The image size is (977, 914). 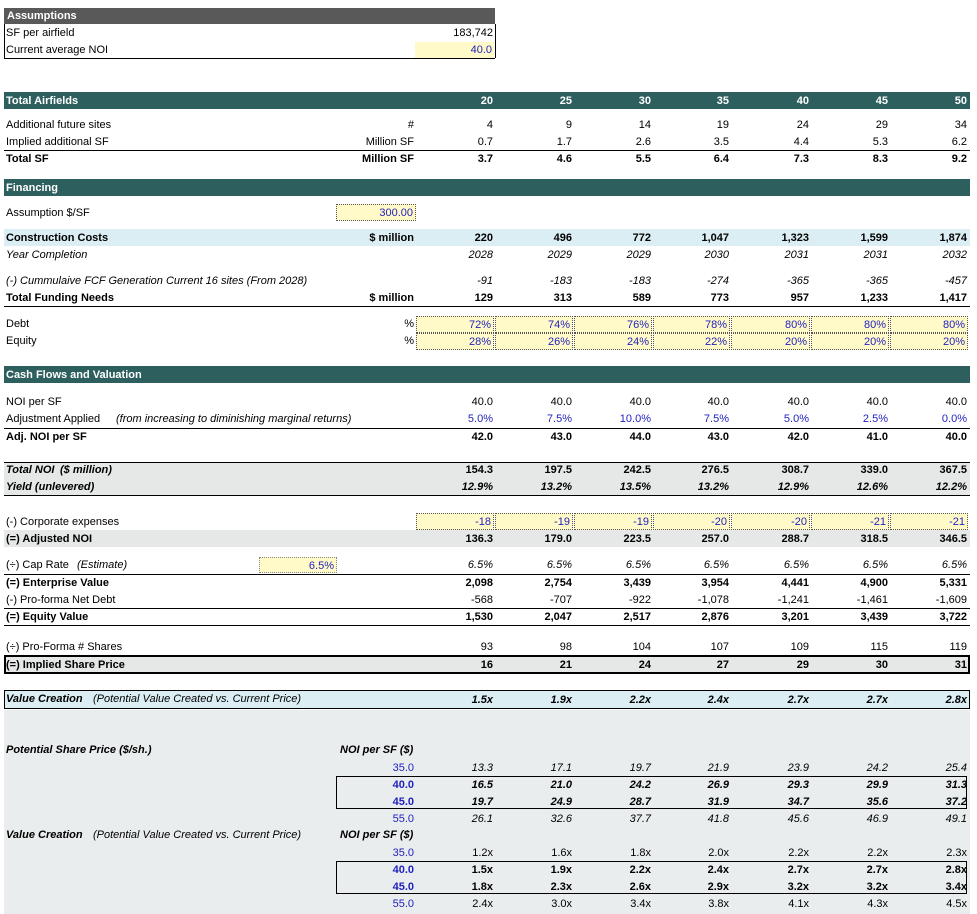 What do you see at coordinates (956, 402) in the screenshot?
I see `noi-value-7: 40.0` at bounding box center [956, 402].